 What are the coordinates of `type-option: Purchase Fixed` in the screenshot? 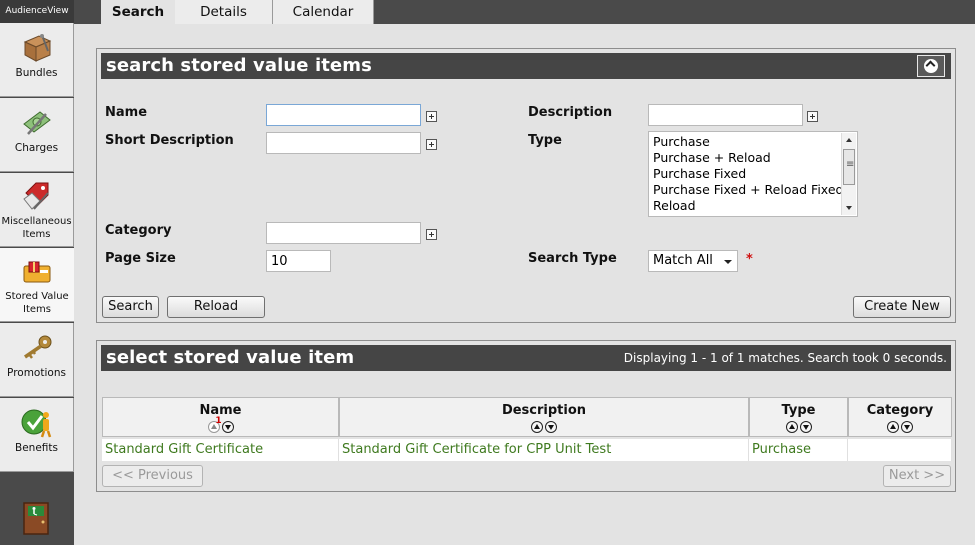 It's located at (744, 174).